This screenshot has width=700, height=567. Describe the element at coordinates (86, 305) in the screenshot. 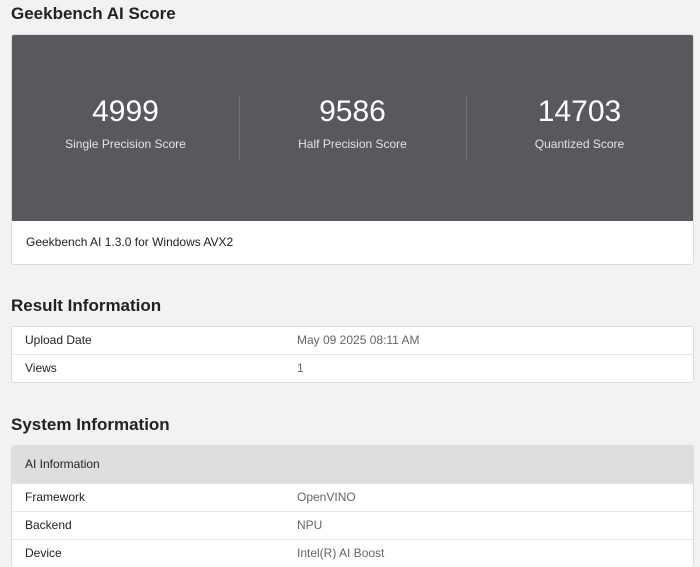

I see `result-info-heading: Result Information` at that location.